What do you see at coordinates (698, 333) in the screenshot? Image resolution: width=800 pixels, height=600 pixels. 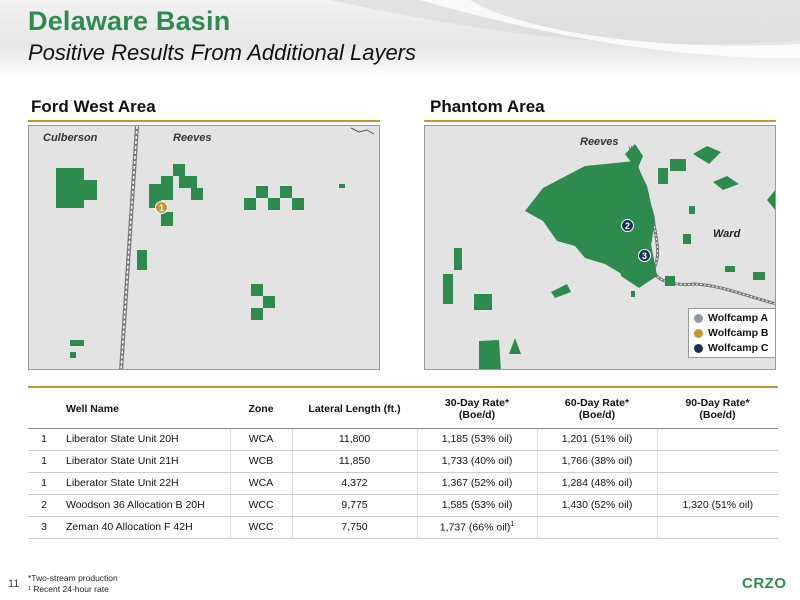 I see `legend-dot-wolfcamp-b` at bounding box center [698, 333].